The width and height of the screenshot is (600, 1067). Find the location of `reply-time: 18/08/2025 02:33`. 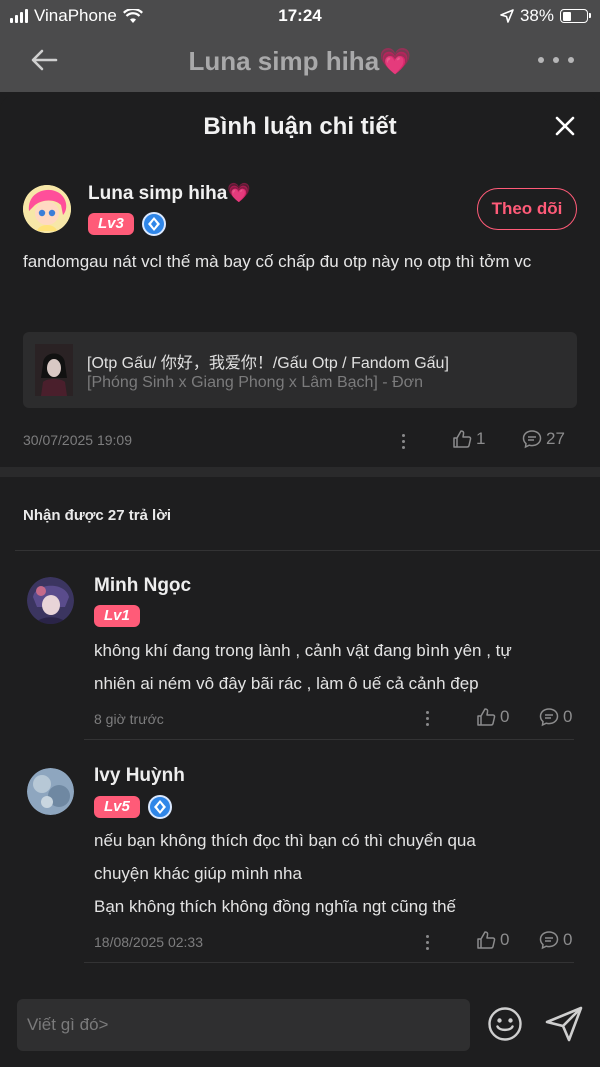

reply-time: 18/08/2025 02:33 is located at coordinates (148, 942).